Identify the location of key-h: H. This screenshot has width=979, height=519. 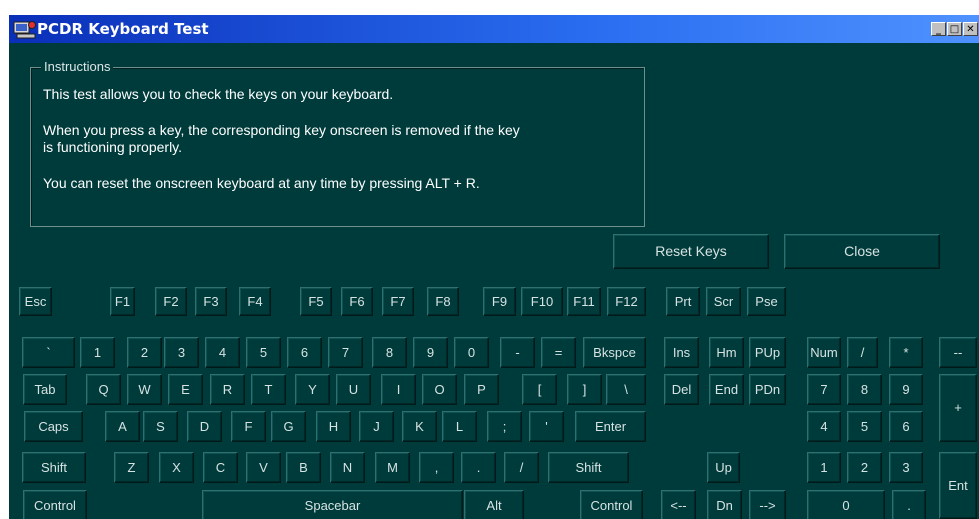
(333, 426).